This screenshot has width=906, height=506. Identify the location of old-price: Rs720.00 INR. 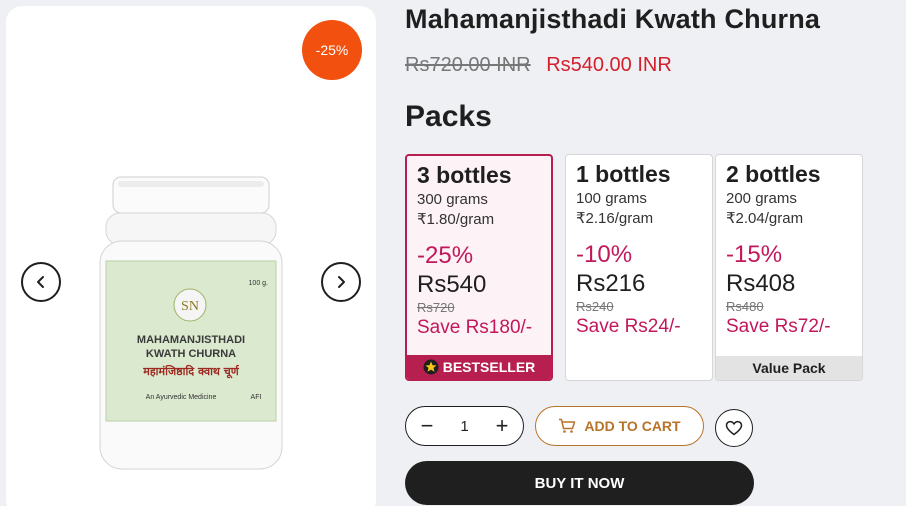
(468, 65).